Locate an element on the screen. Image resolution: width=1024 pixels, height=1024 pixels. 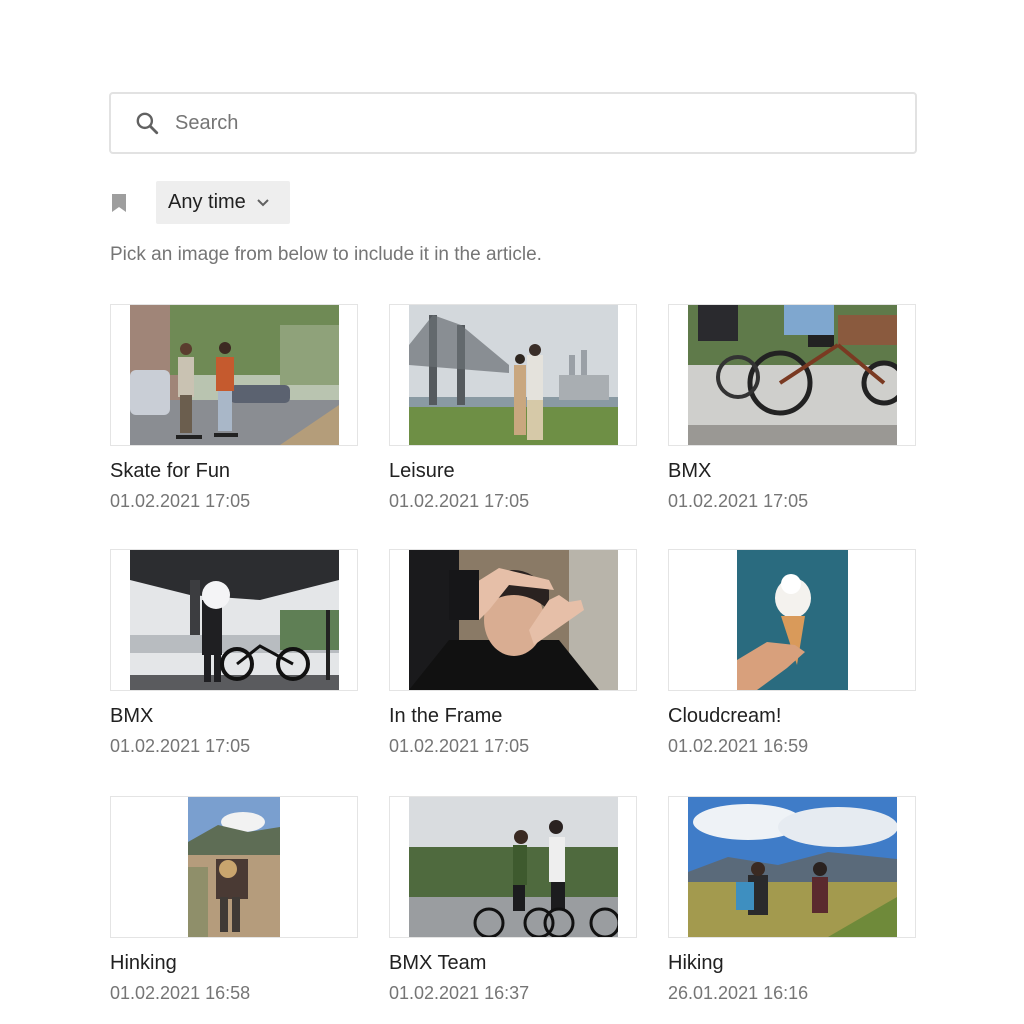
image-date: 01.02.2021 16:59 is located at coordinates (738, 746).